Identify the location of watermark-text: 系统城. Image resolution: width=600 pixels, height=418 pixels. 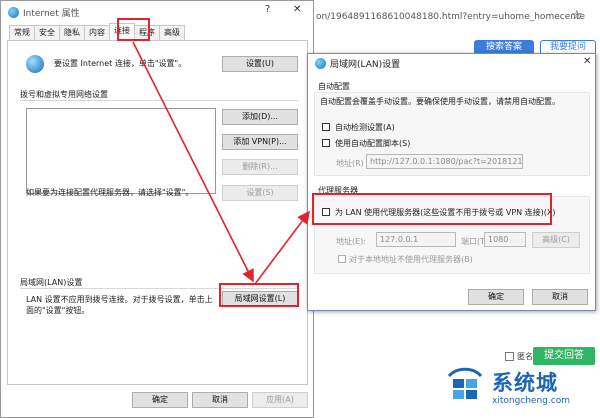
(525, 383).